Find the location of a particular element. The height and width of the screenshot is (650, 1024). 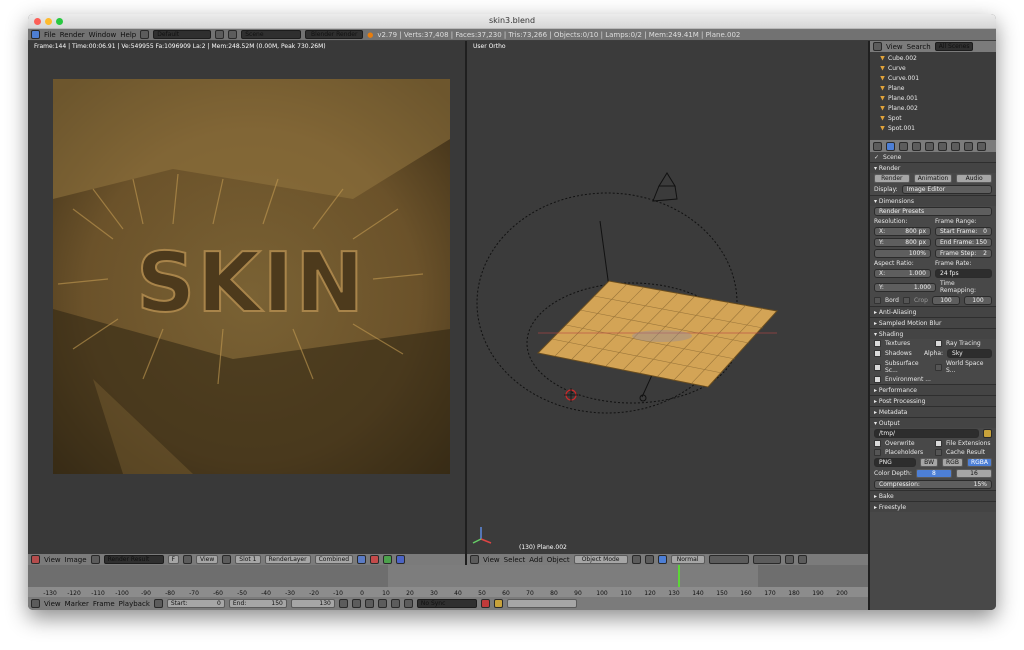

image-tools-icon is located at coordinates (188, 559).